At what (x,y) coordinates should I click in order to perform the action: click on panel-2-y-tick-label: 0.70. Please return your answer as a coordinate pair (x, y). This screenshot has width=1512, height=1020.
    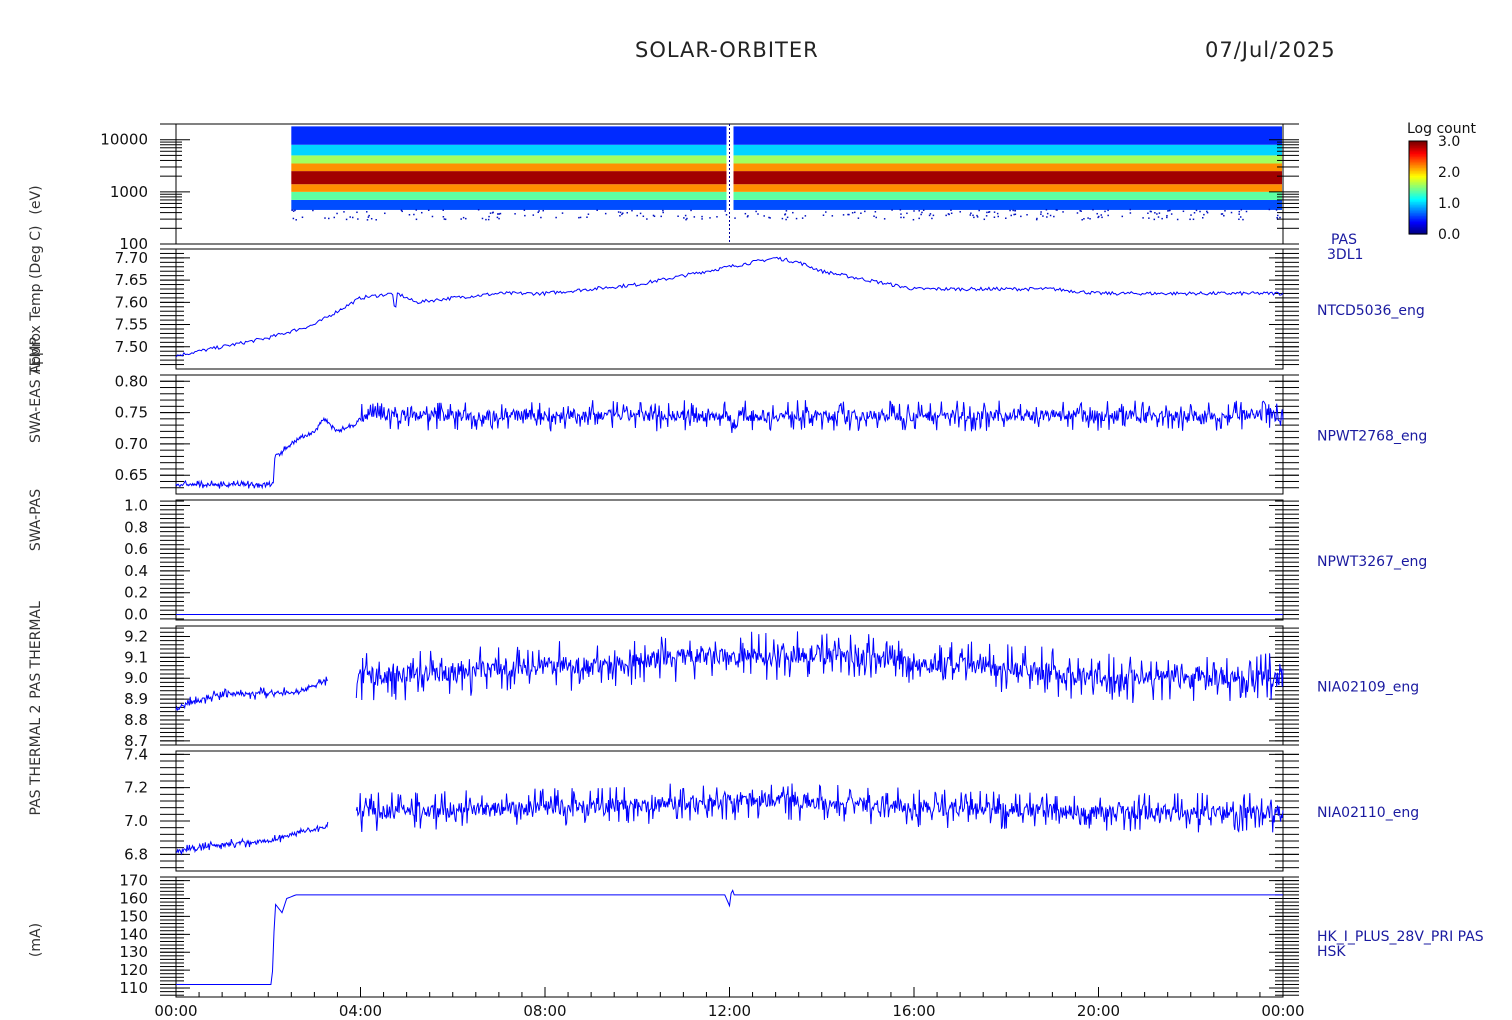
    Looking at the image, I should click on (131, 444).